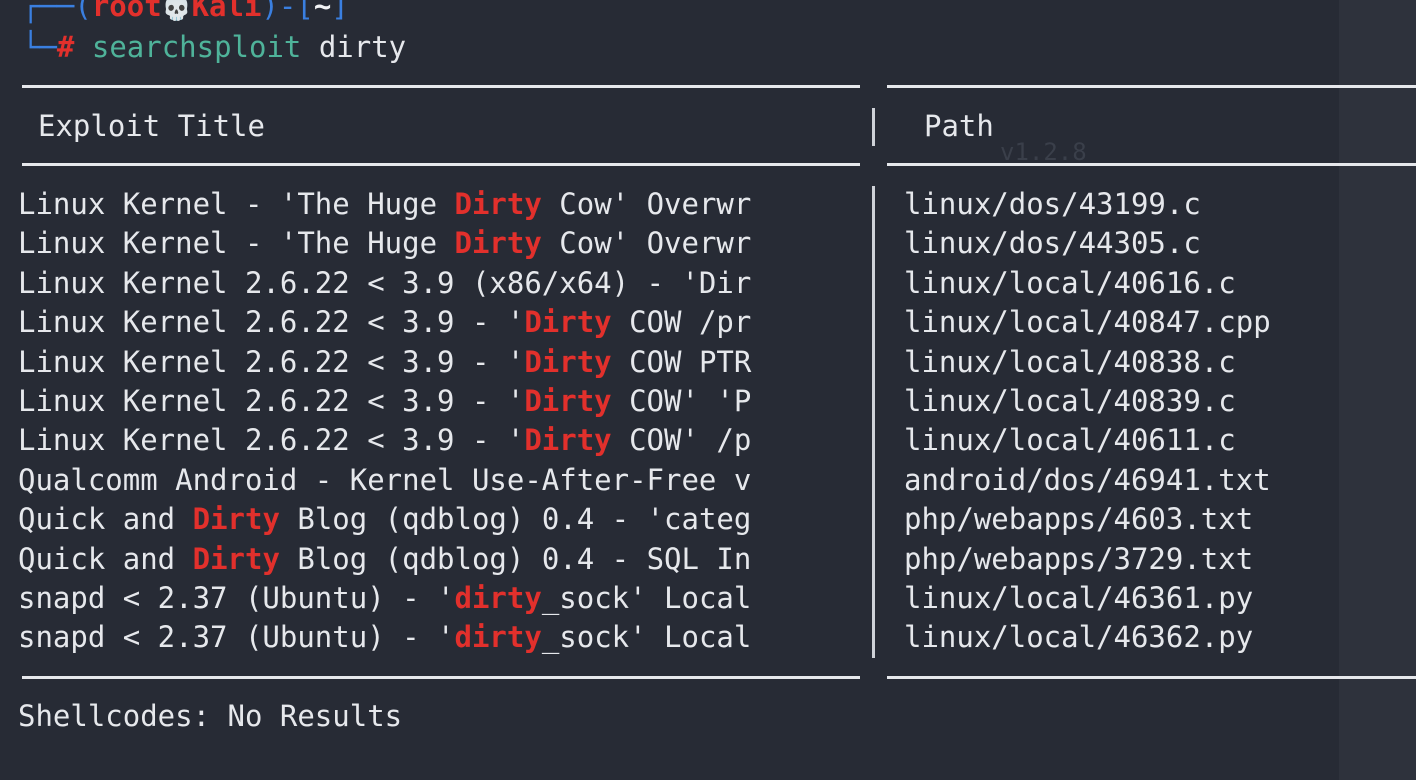 This screenshot has height=780, width=1416. What do you see at coordinates (1052, 243) in the screenshot?
I see `row-exploit-path: linux/dos/44305.c` at bounding box center [1052, 243].